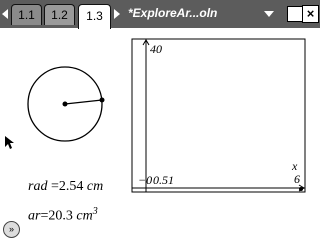  What do you see at coordinates (11, 229) in the screenshot?
I see `expand-menu-icon: »` at bounding box center [11, 229].